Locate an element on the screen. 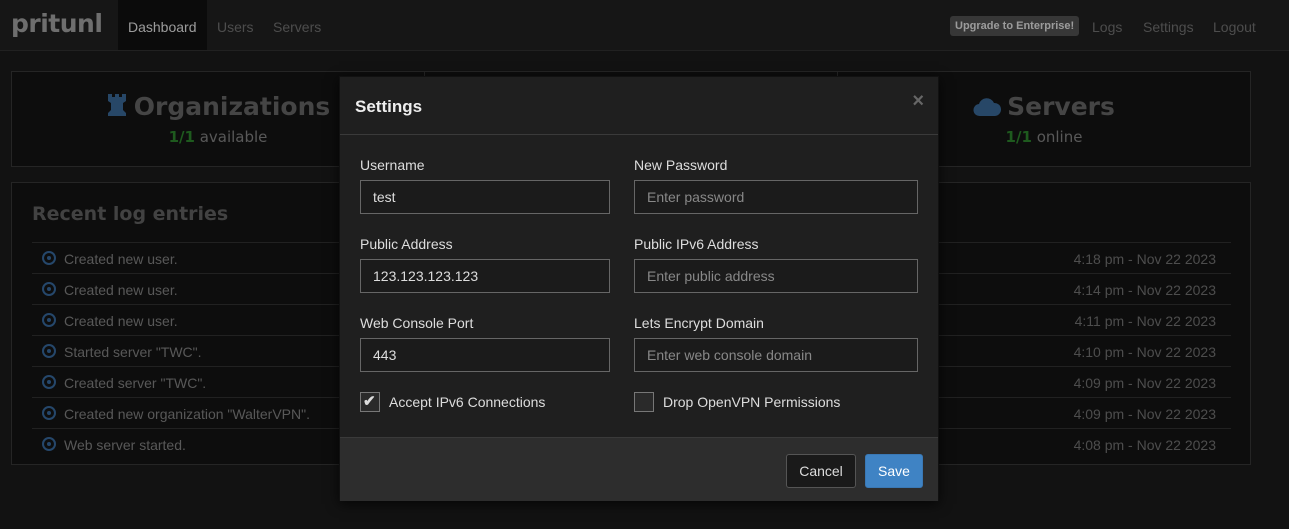  public-address-input: 123.123.123.123 is located at coordinates (485, 276).